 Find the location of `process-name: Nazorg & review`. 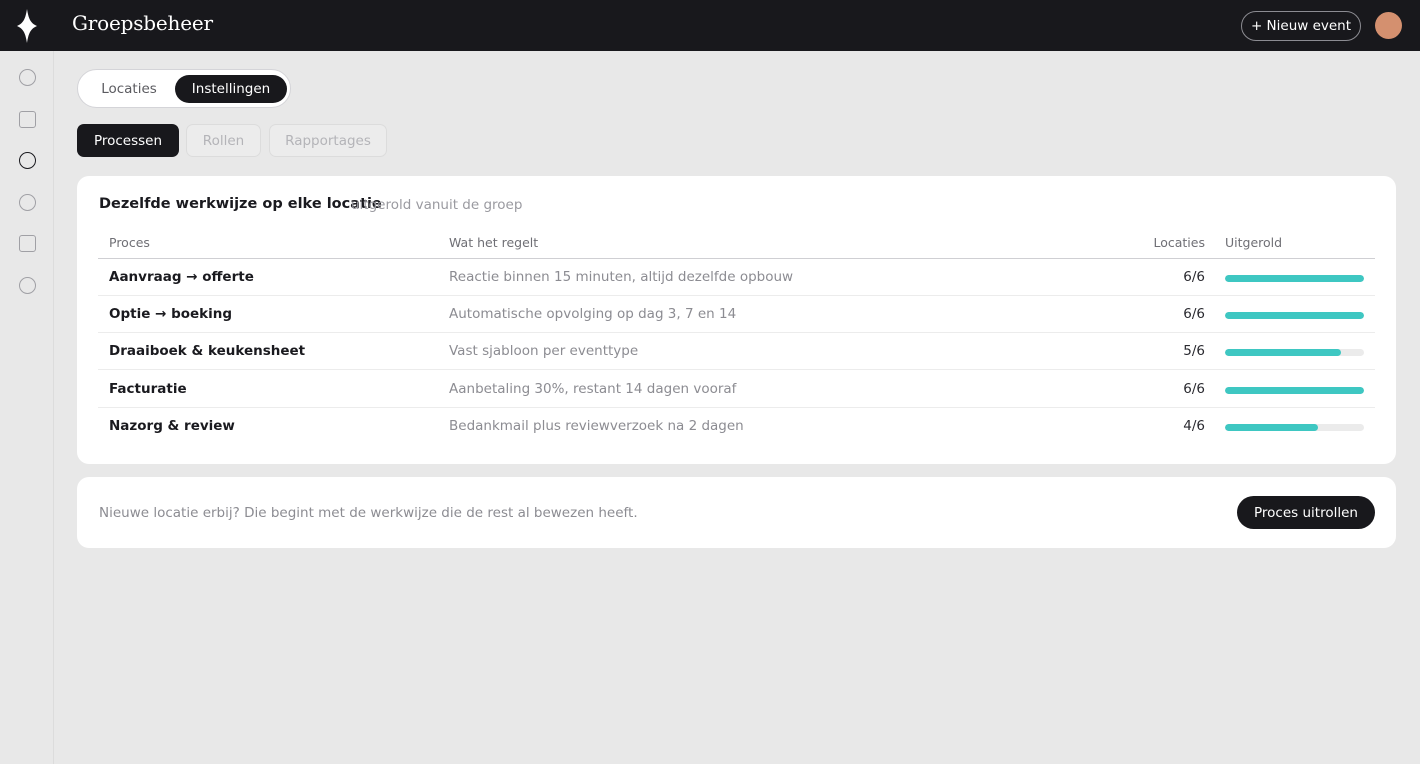

process-name: Nazorg & review is located at coordinates (172, 426).